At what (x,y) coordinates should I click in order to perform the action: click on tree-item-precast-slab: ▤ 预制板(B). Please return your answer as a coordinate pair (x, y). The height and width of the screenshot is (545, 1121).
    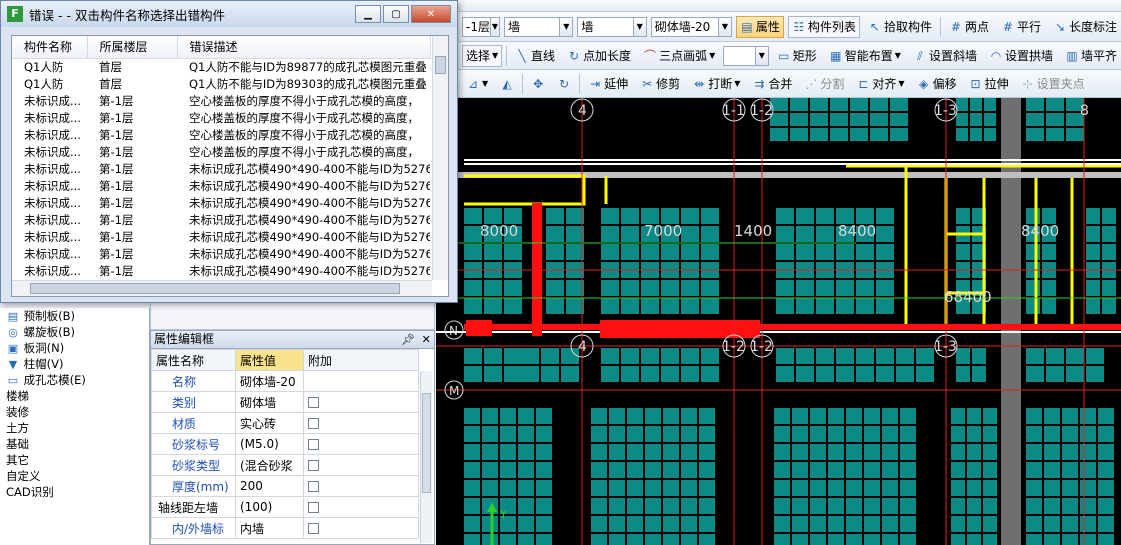
    Looking at the image, I should click on (74, 316).